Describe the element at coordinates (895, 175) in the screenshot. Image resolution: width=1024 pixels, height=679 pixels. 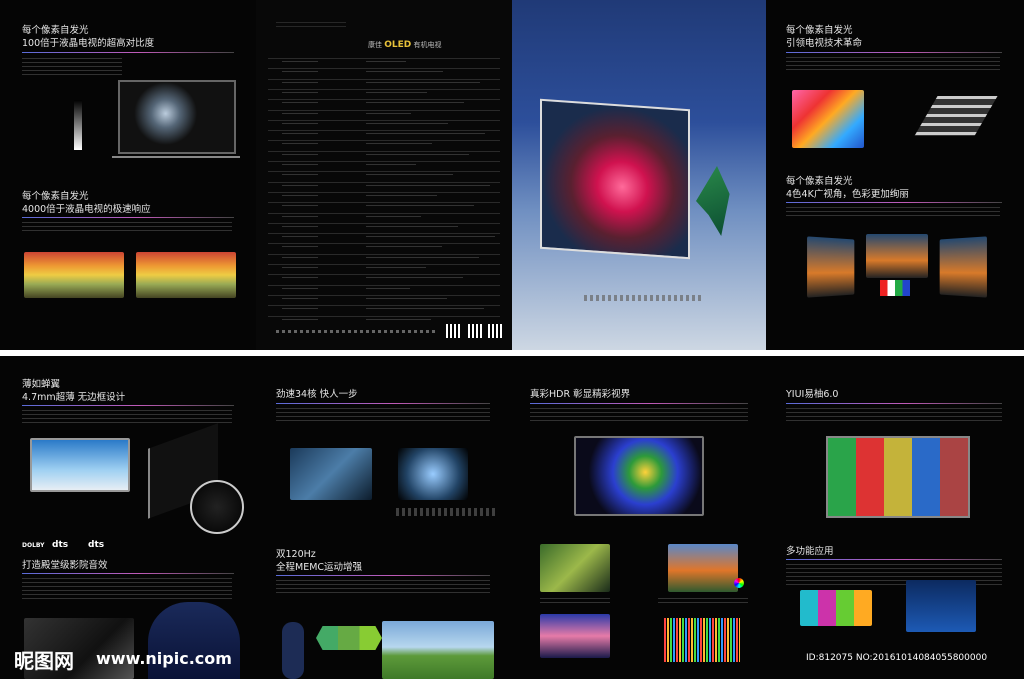
I see `panel-technology: 每个像素自发光 引领电视技术革命 每个像素自发光 4色4K广视角，色彩更加绚丽` at that location.